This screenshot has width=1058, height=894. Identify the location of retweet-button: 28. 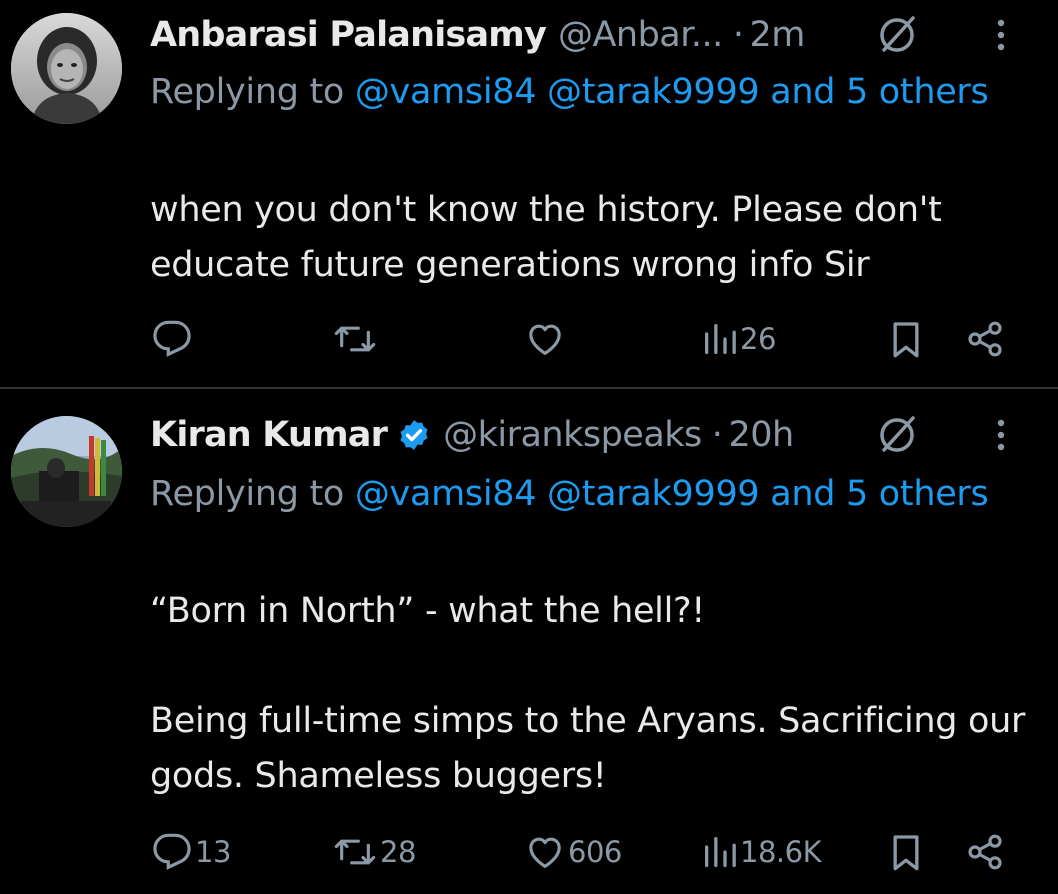
(374, 852).